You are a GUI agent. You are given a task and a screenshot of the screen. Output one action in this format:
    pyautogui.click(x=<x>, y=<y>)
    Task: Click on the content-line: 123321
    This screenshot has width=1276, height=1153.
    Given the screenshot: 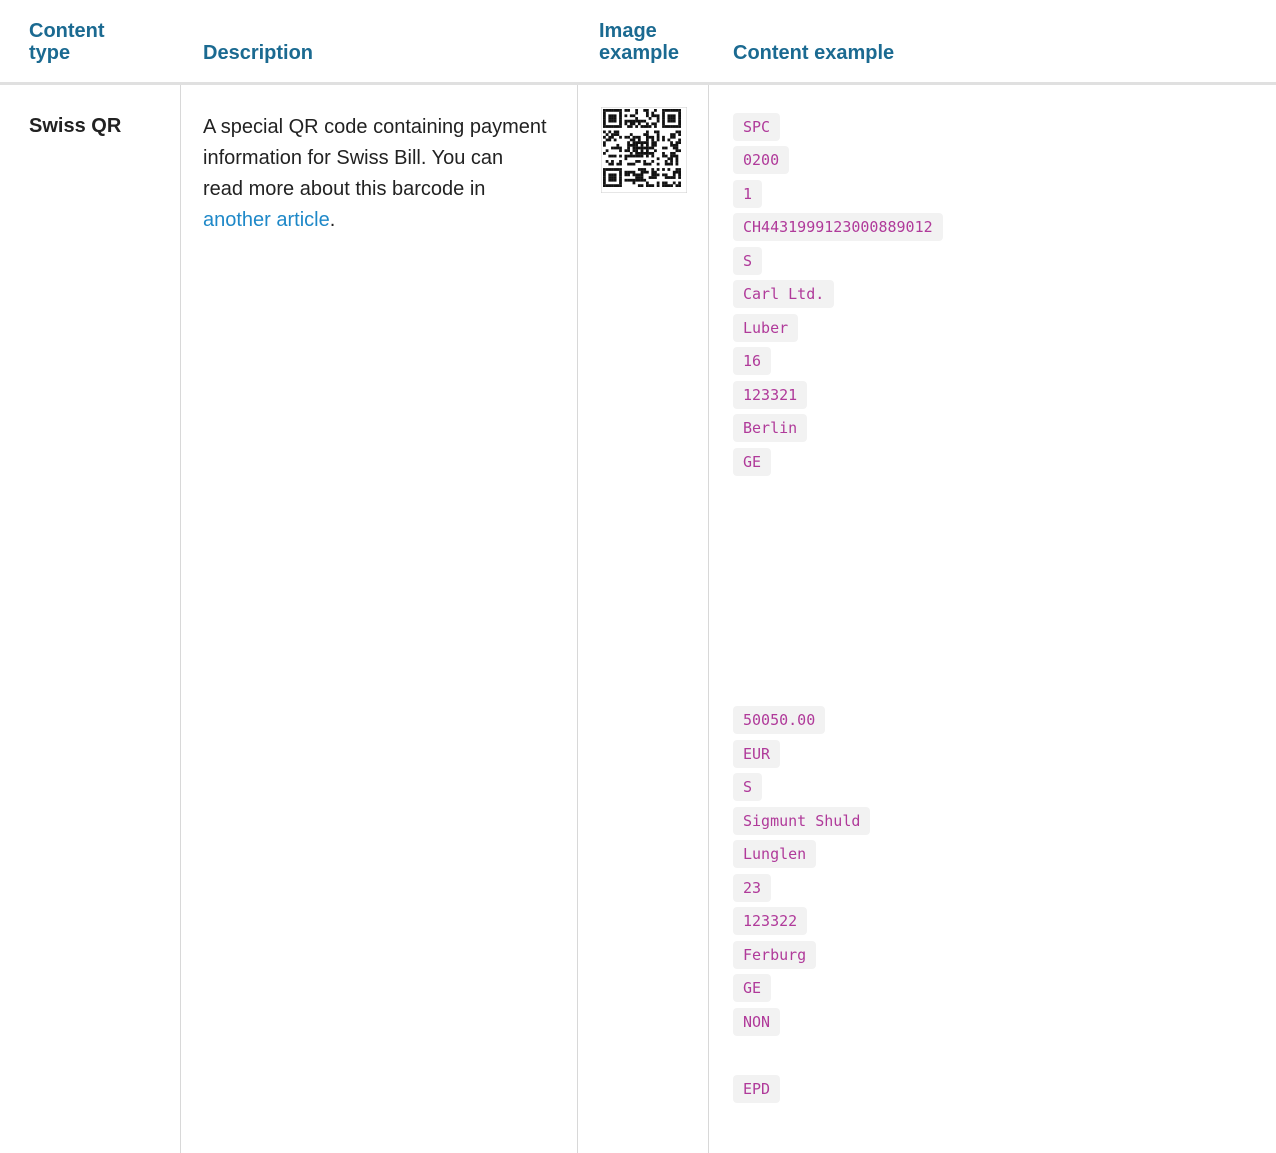 What is the action you would take?
    pyautogui.click(x=770, y=395)
    